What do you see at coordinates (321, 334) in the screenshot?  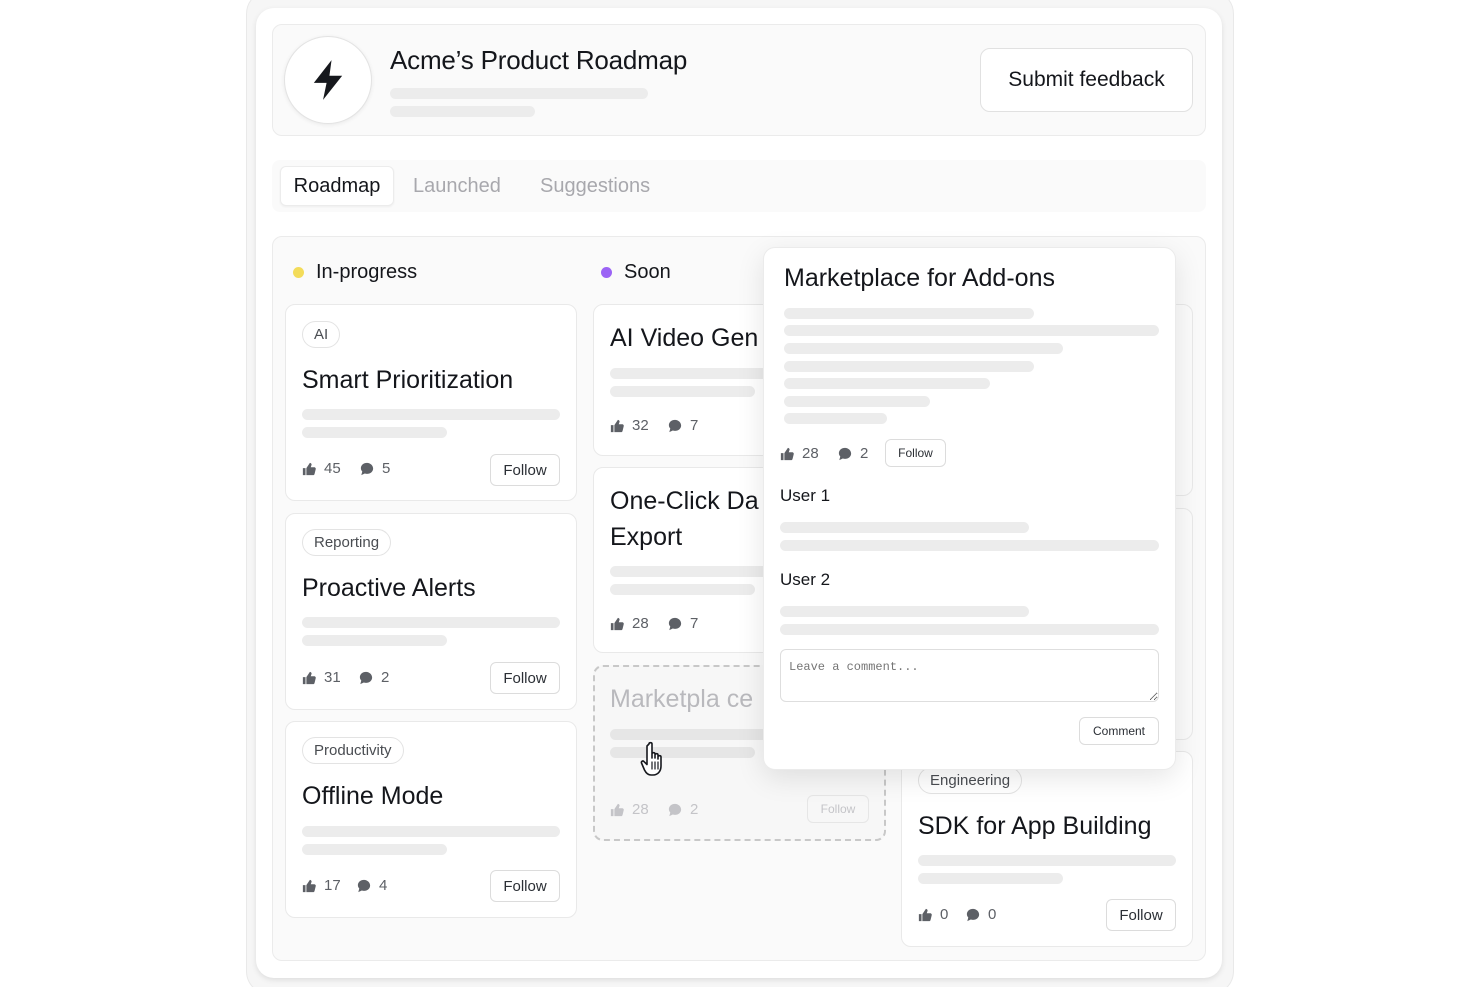 I see `card-tag: AI` at bounding box center [321, 334].